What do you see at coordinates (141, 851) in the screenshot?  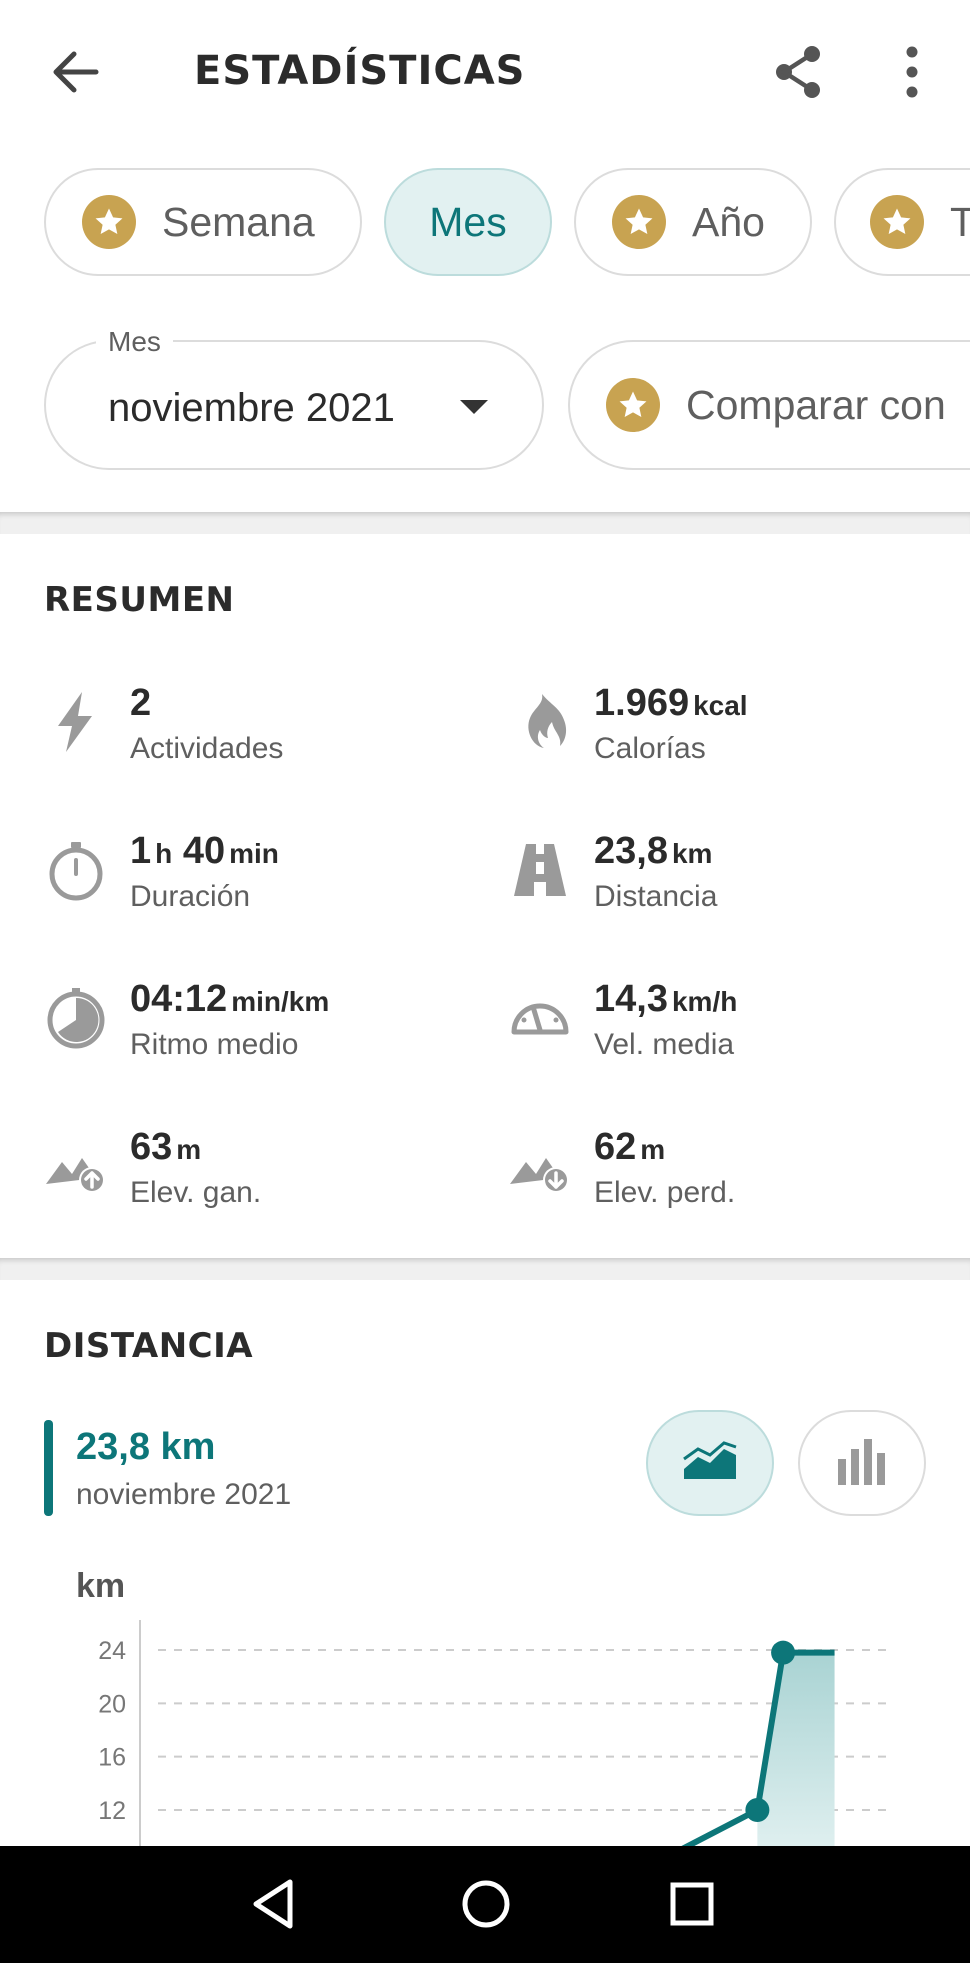 I see `stat-value: 1` at bounding box center [141, 851].